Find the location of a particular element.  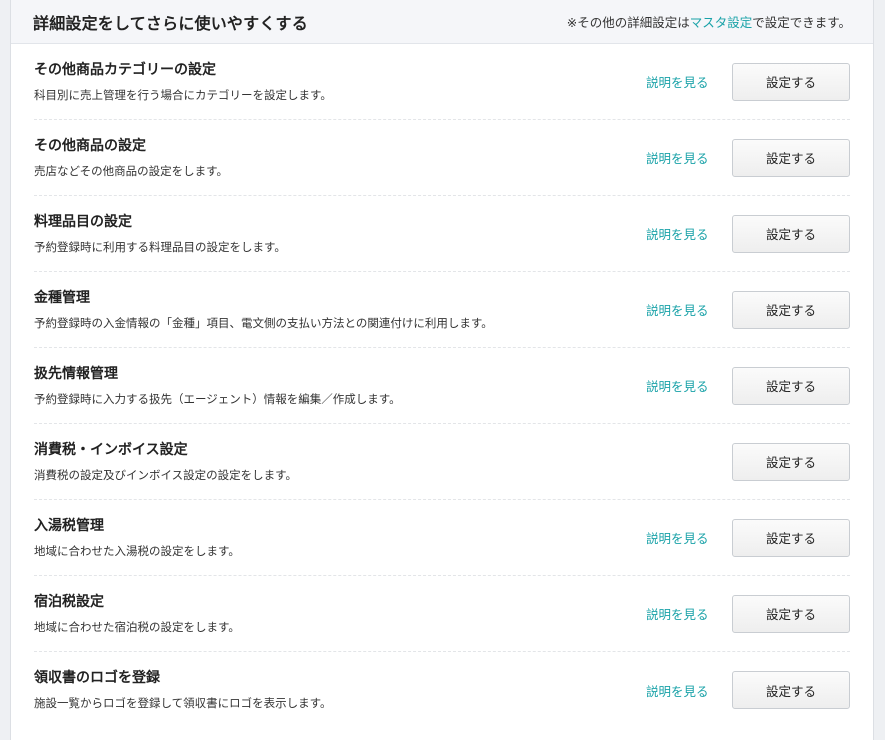

note-prefix: ※その他の詳細設定は is located at coordinates (628, 22).